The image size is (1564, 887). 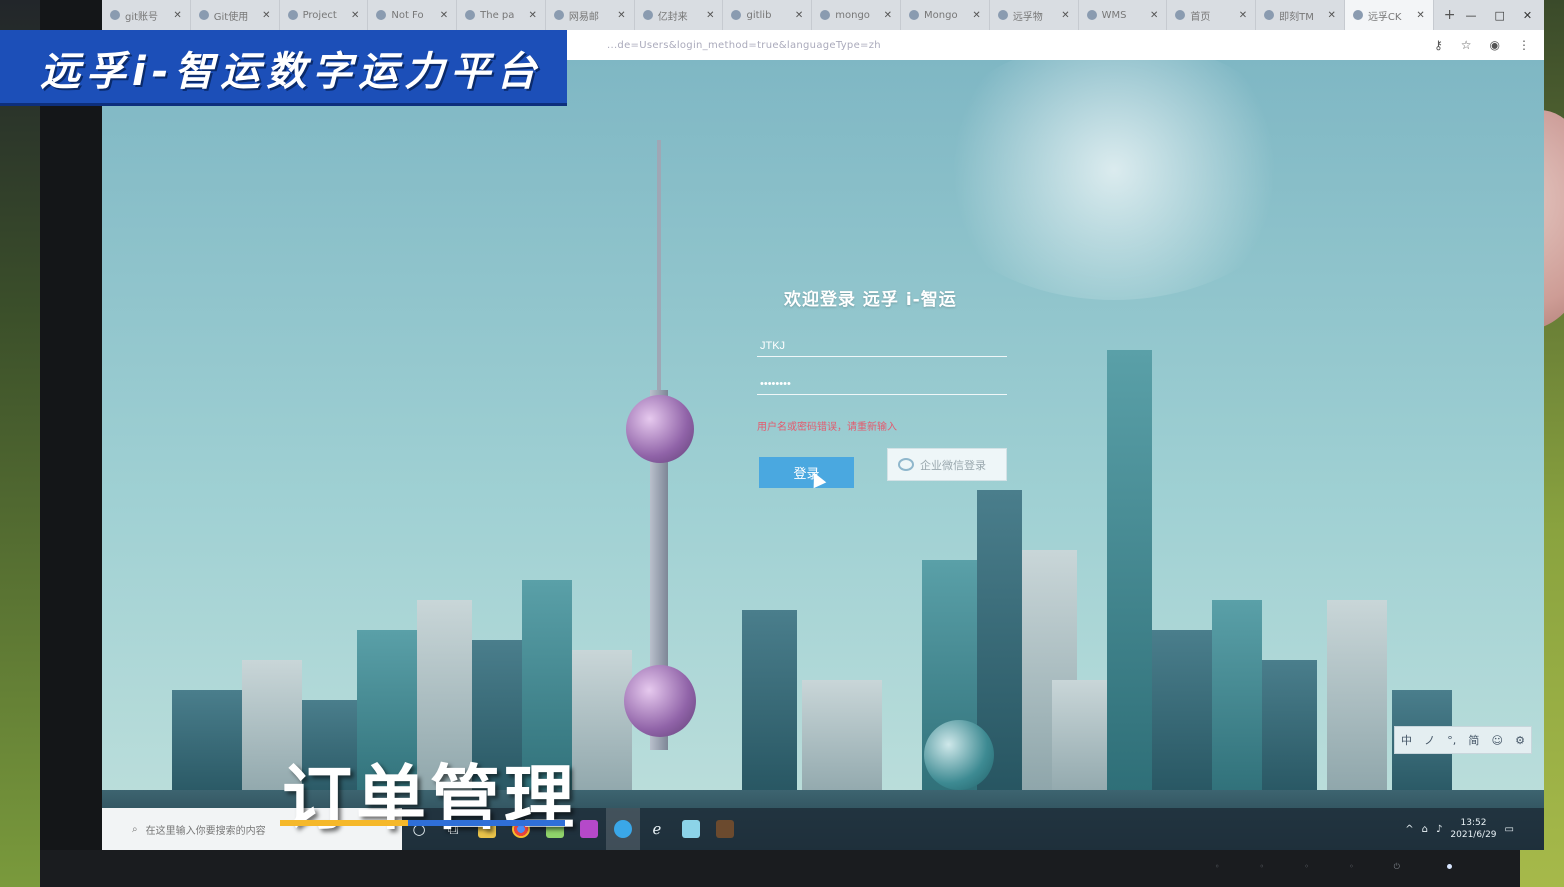 What do you see at coordinates (945, 15) in the screenshot?
I see `browser-tab: Mongo ✕` at bounding box center [945, 15].